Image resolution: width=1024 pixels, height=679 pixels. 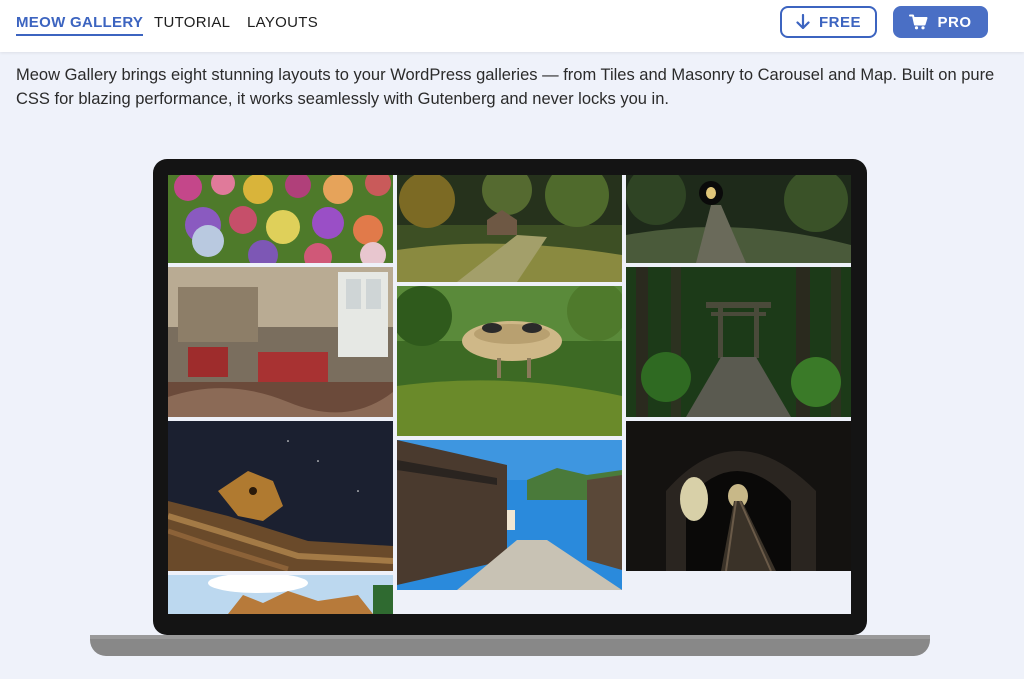 I want to click on laptop-base, so click(x=510, y=645).